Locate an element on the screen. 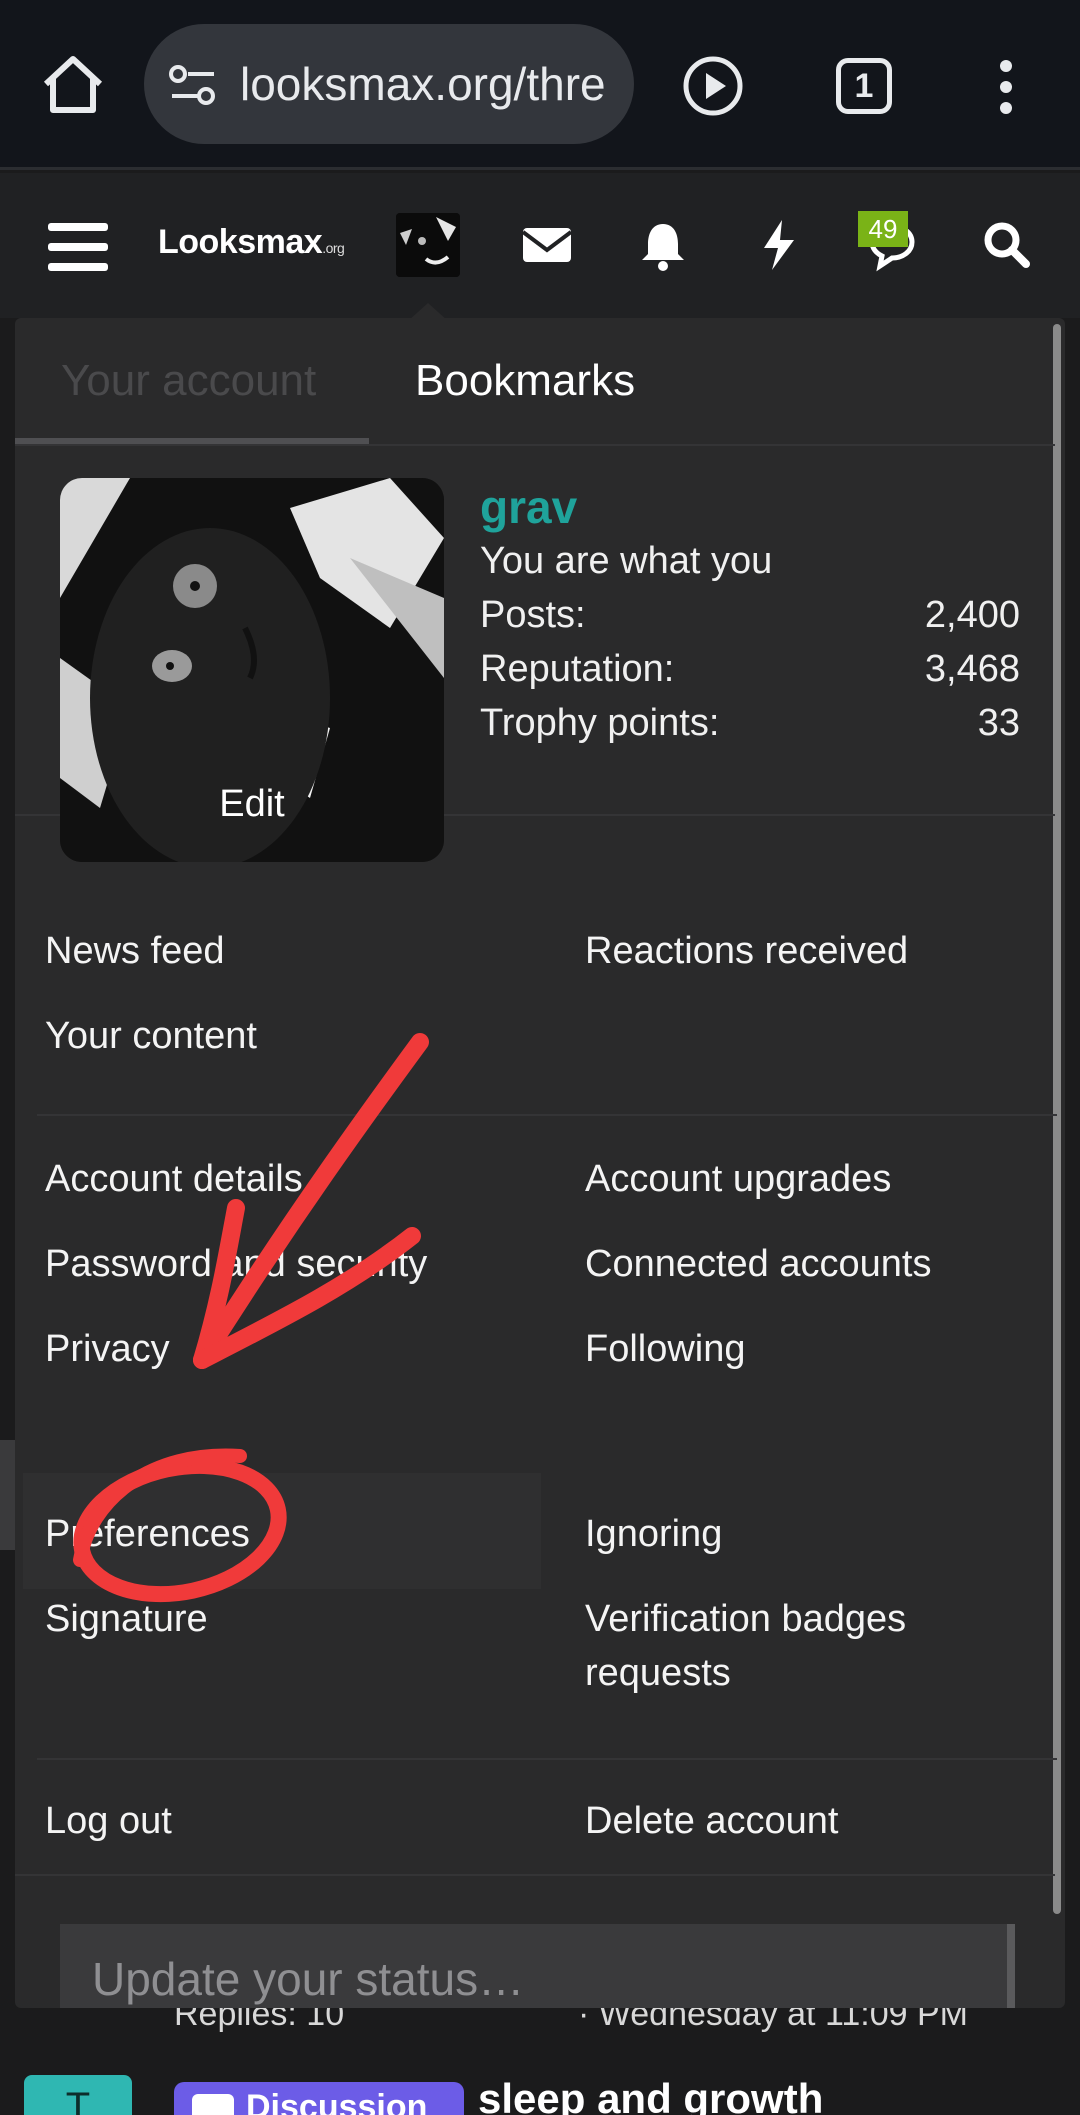 The height and width of the screenshot is (2115, 1080). stat-label: Trophy points: is located at coordinates (600, 723).